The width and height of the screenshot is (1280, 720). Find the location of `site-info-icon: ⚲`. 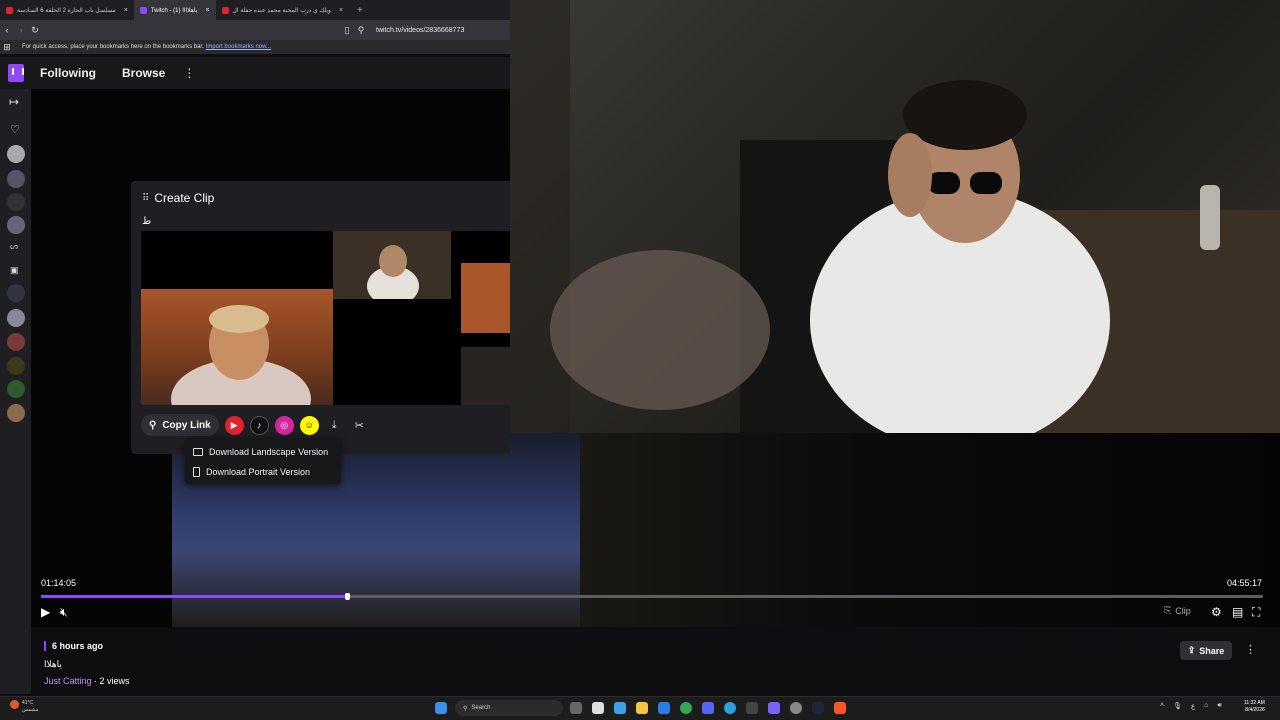

site-info-icon: ⚲ is located at coordinates (361, 30).